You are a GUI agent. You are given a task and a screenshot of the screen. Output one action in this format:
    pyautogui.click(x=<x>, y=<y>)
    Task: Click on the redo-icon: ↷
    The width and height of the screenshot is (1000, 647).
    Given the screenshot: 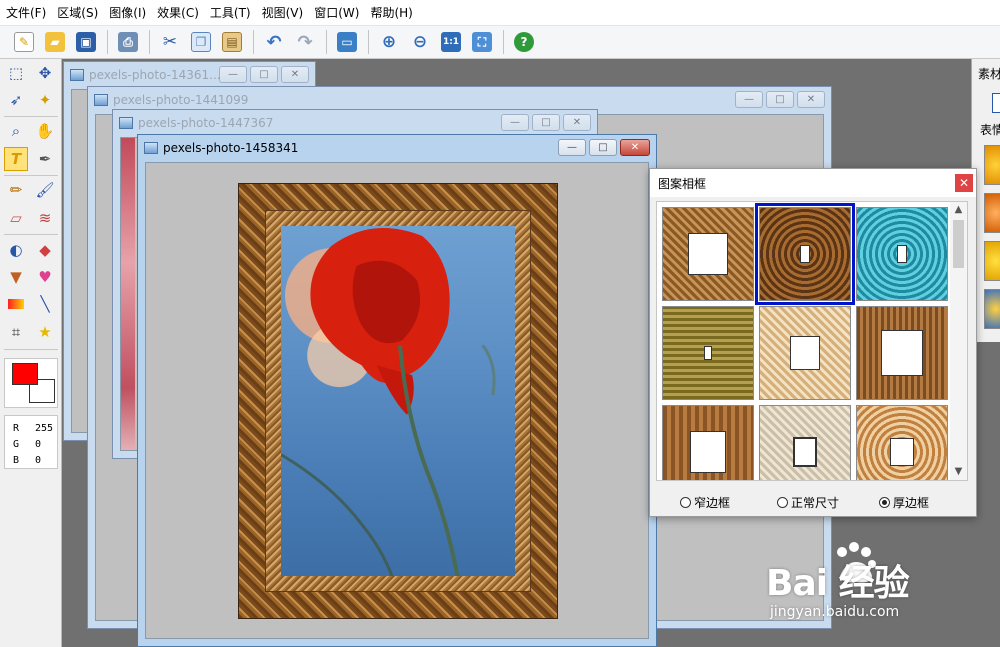 What is the action you would take?
    pyautogui.click(x=305, y=42)
    